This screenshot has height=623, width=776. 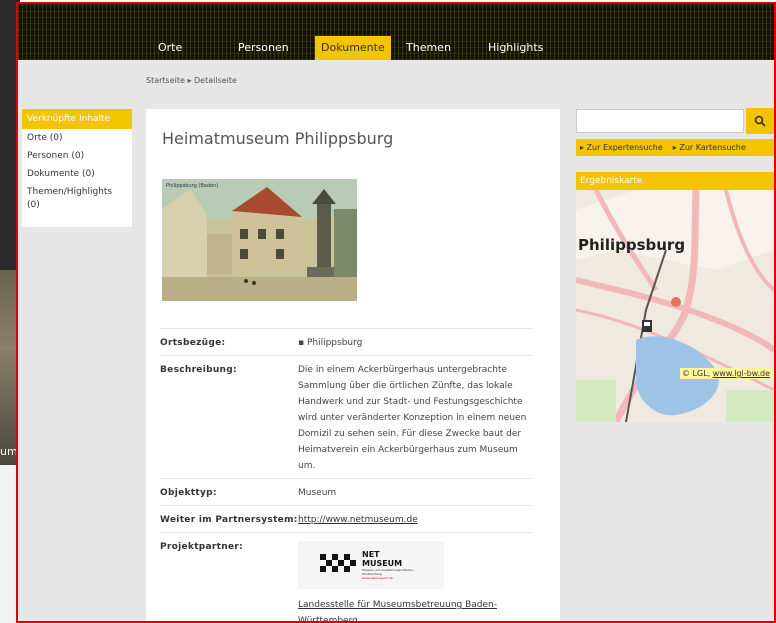 I want to click on sidebar-item-themen-highlights: Themen/Highlights (0), so click(x=77, y=198).